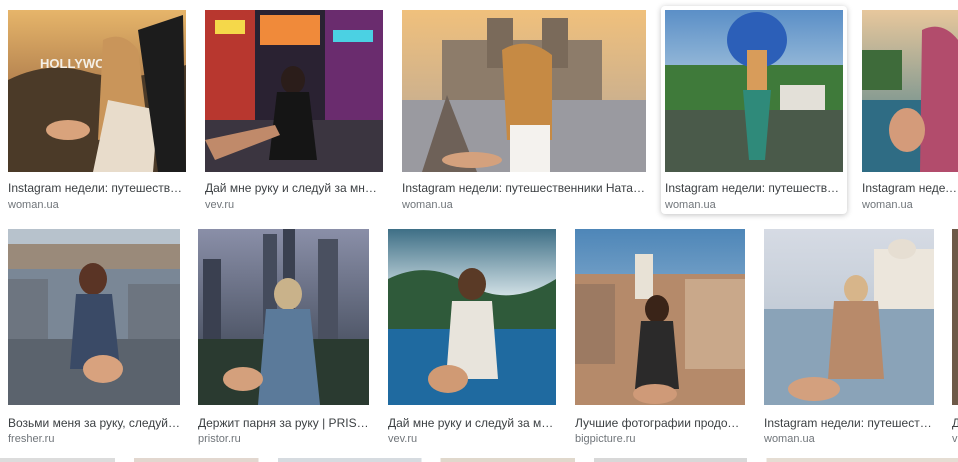 Image resolution: width=958 pixels, height=462 pixels. I want to click on cathedral-photo-image, so click(524, 91).